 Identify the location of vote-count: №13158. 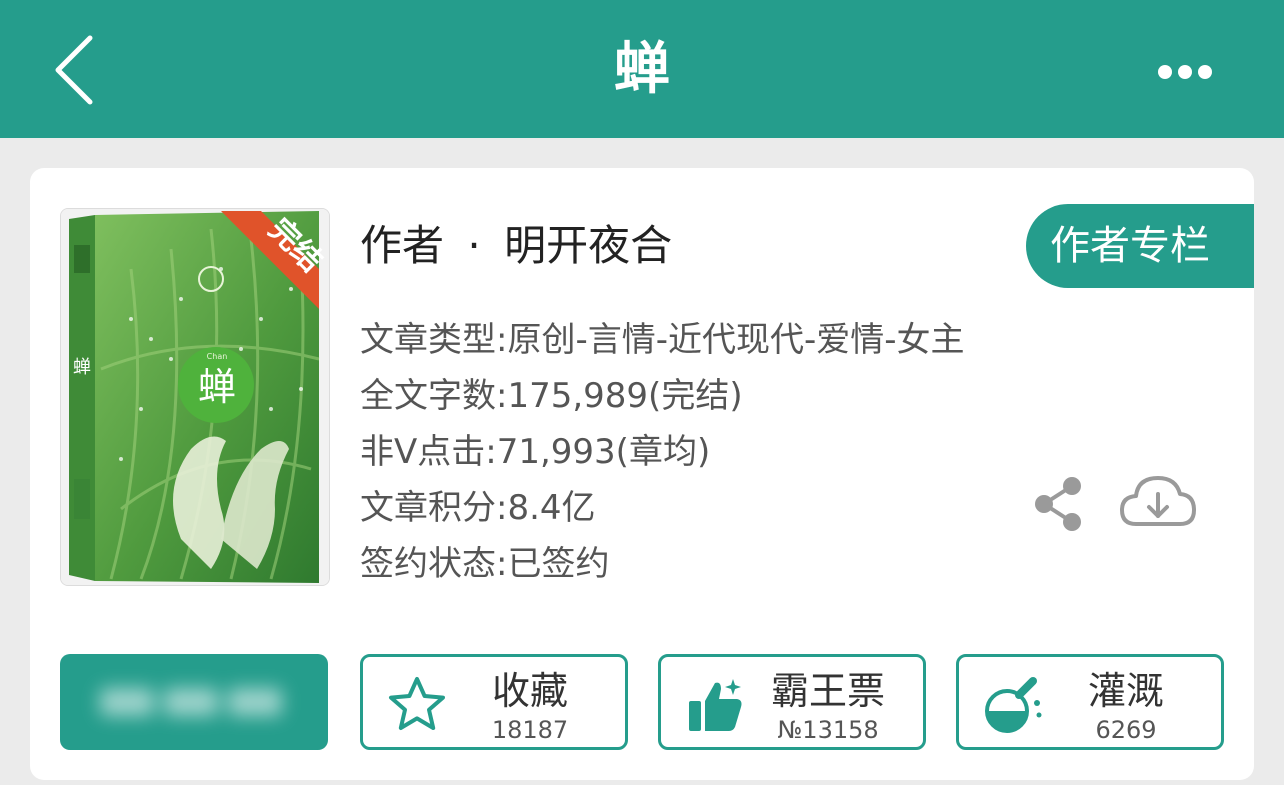
(828, 730).